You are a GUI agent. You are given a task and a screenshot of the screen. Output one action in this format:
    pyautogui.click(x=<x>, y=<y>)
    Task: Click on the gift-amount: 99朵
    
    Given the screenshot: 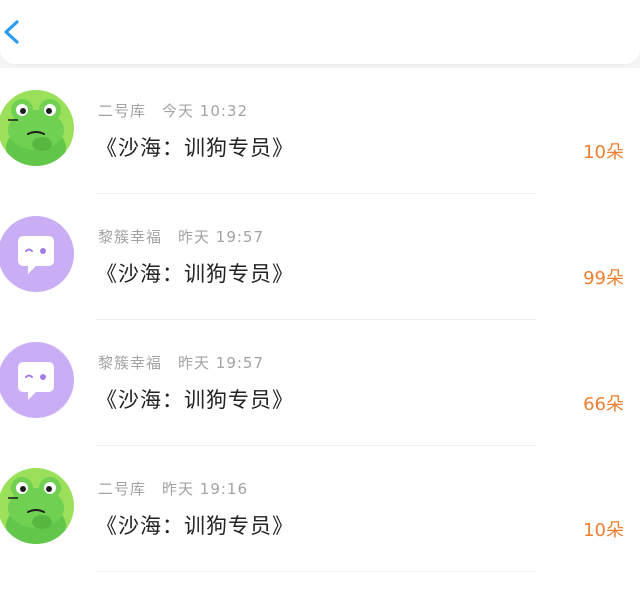 What is the action you would take?
    pyautogui.click(x=603, y=278)
    